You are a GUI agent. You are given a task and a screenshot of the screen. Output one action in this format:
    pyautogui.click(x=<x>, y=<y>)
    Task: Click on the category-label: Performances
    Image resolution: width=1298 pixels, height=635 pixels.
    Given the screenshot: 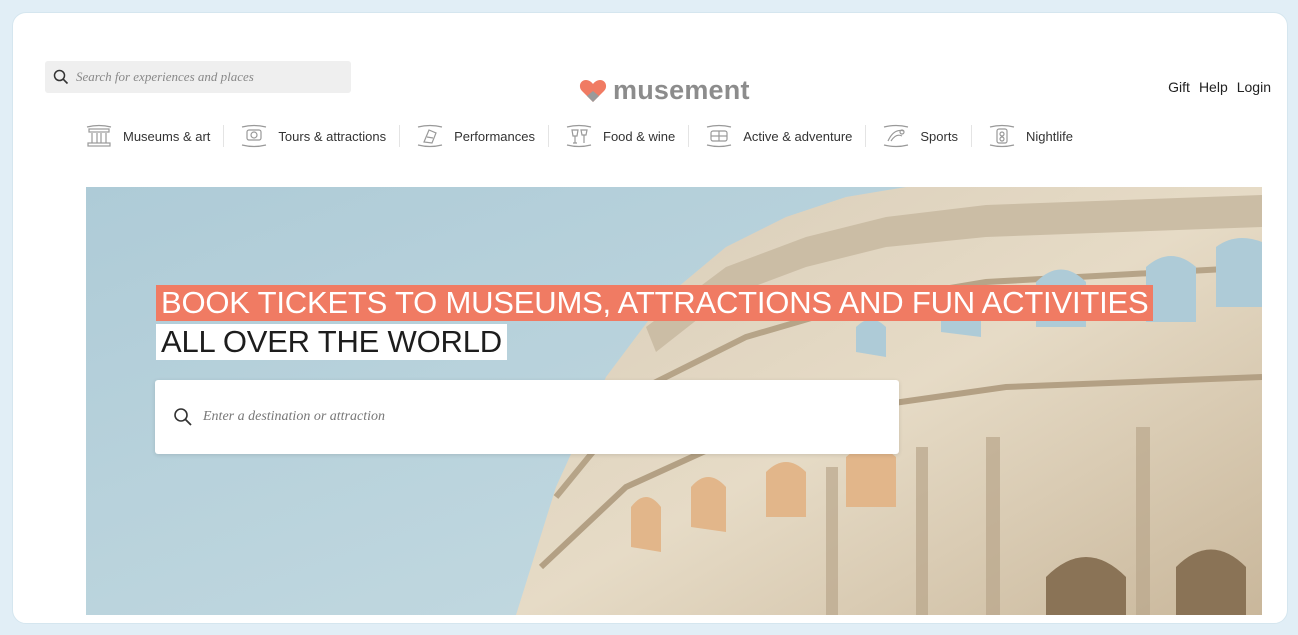 What is the action you would take?
    pyautogui.click(x=494, y=136)
    